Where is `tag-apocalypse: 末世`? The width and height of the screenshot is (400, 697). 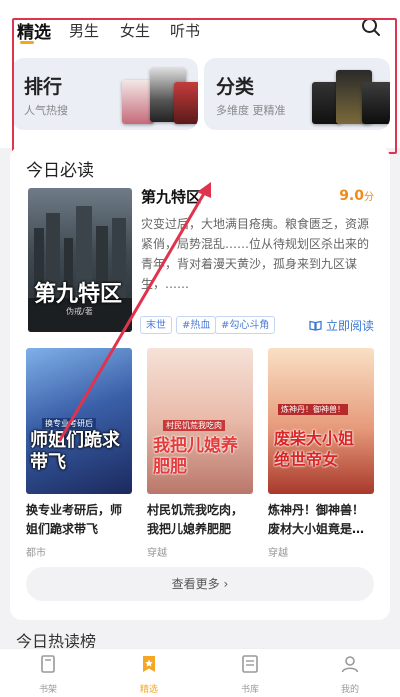
tag-apocalypse: 末世 is located at coordinates (156, 325).